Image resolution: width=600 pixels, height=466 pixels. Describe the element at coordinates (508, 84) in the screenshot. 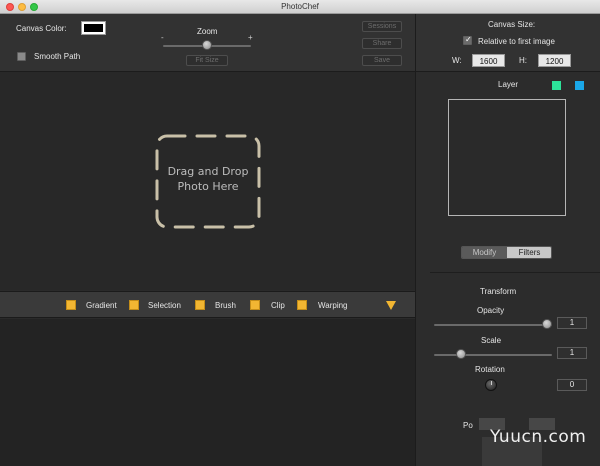

I see `layer-title: Layer` at that location.